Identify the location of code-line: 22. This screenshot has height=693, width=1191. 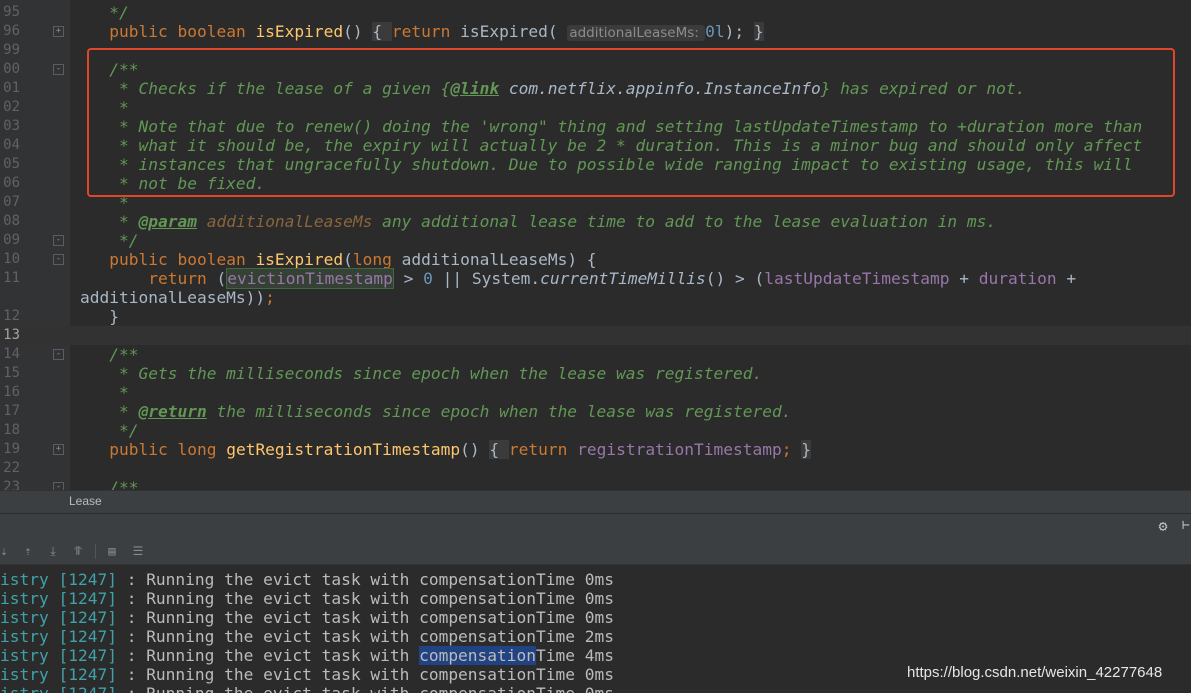
(595, 468).